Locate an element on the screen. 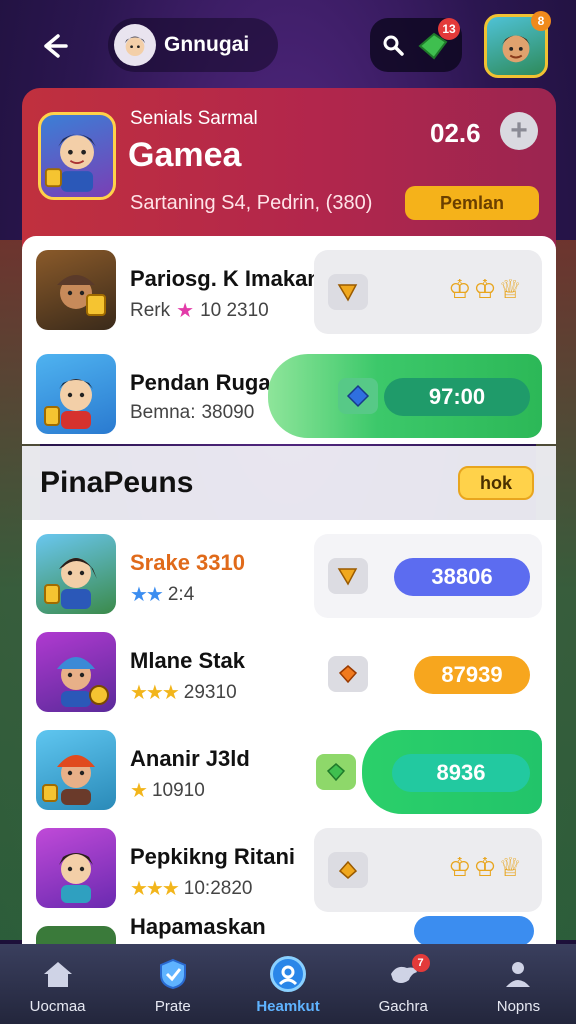 This screenshot has width=576, height=1024. profile-pill: Gnnugai is located at coordinates (193, 45).